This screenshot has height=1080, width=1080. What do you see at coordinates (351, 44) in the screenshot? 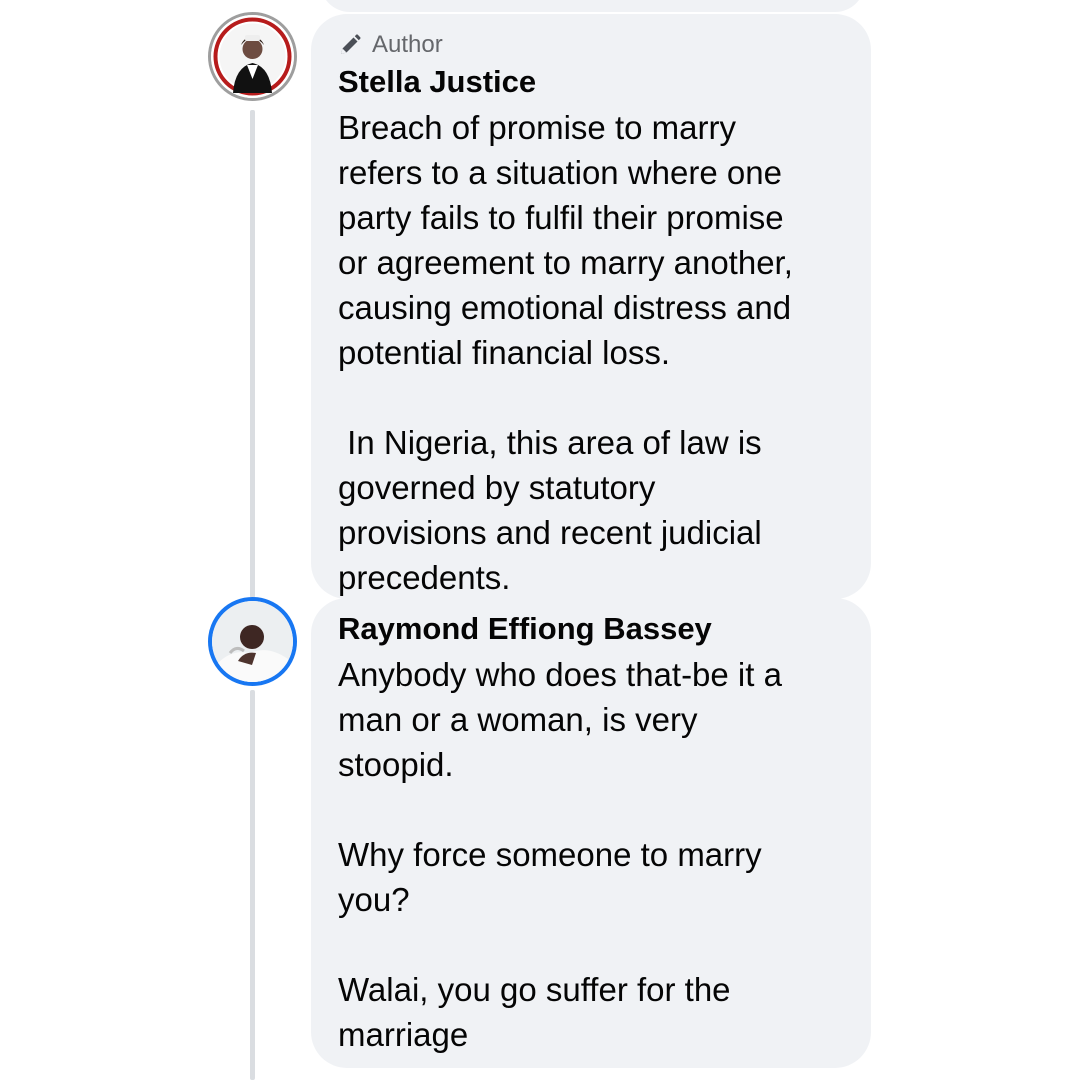
I see `pencil-icon` at bounding box center [351, 44].